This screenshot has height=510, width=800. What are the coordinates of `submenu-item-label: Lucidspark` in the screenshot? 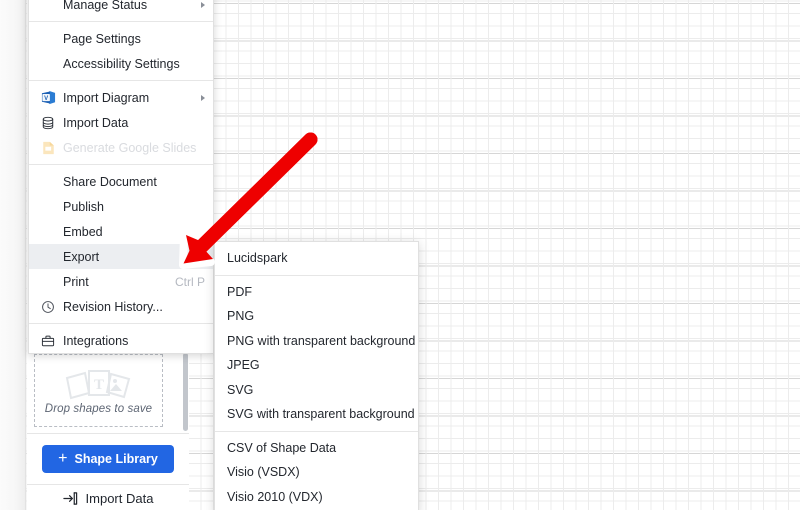 It's located at (257, 258).